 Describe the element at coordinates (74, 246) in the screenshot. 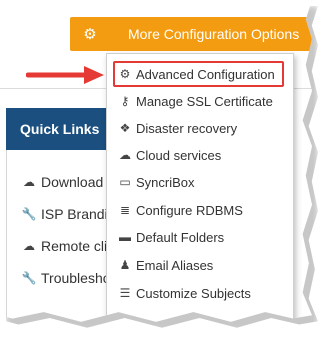

I see `quick-link-label: Remote cli` at that location.